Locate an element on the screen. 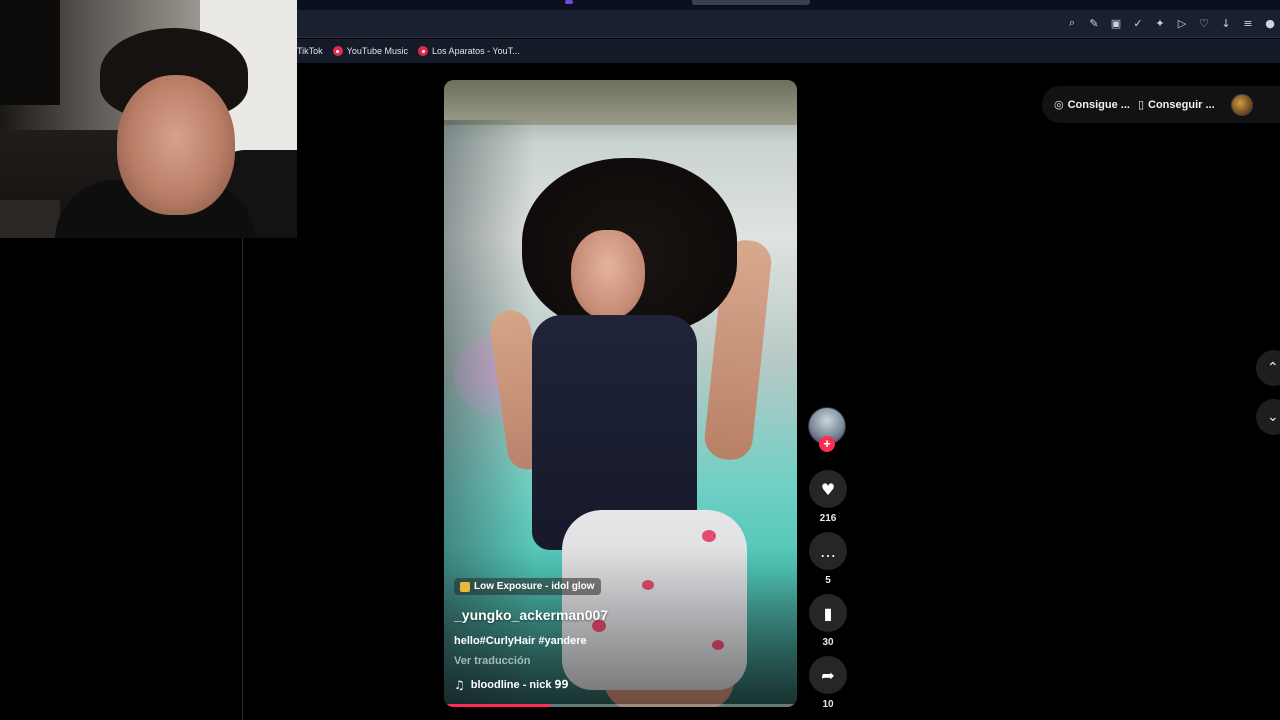  video-ceiling is located at coordinates (620, 102).